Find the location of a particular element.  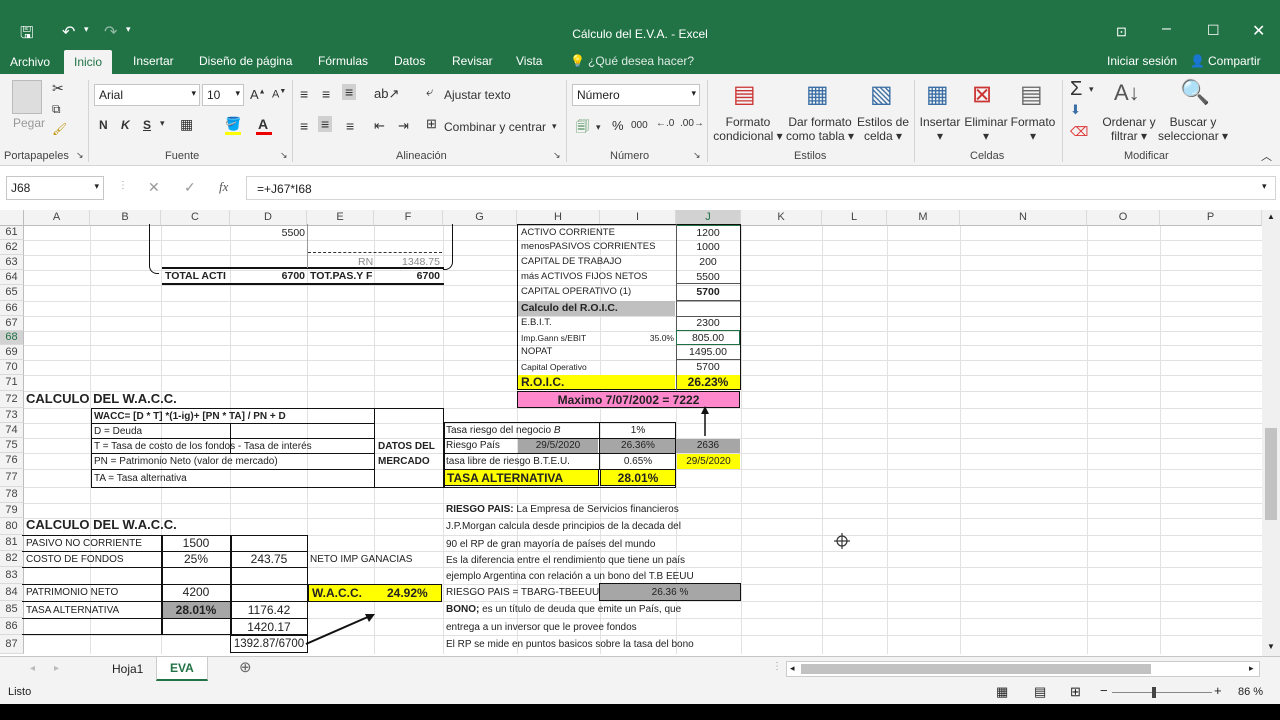

formula-expand-icon: ▾ is located at coordinates (1264, 186).